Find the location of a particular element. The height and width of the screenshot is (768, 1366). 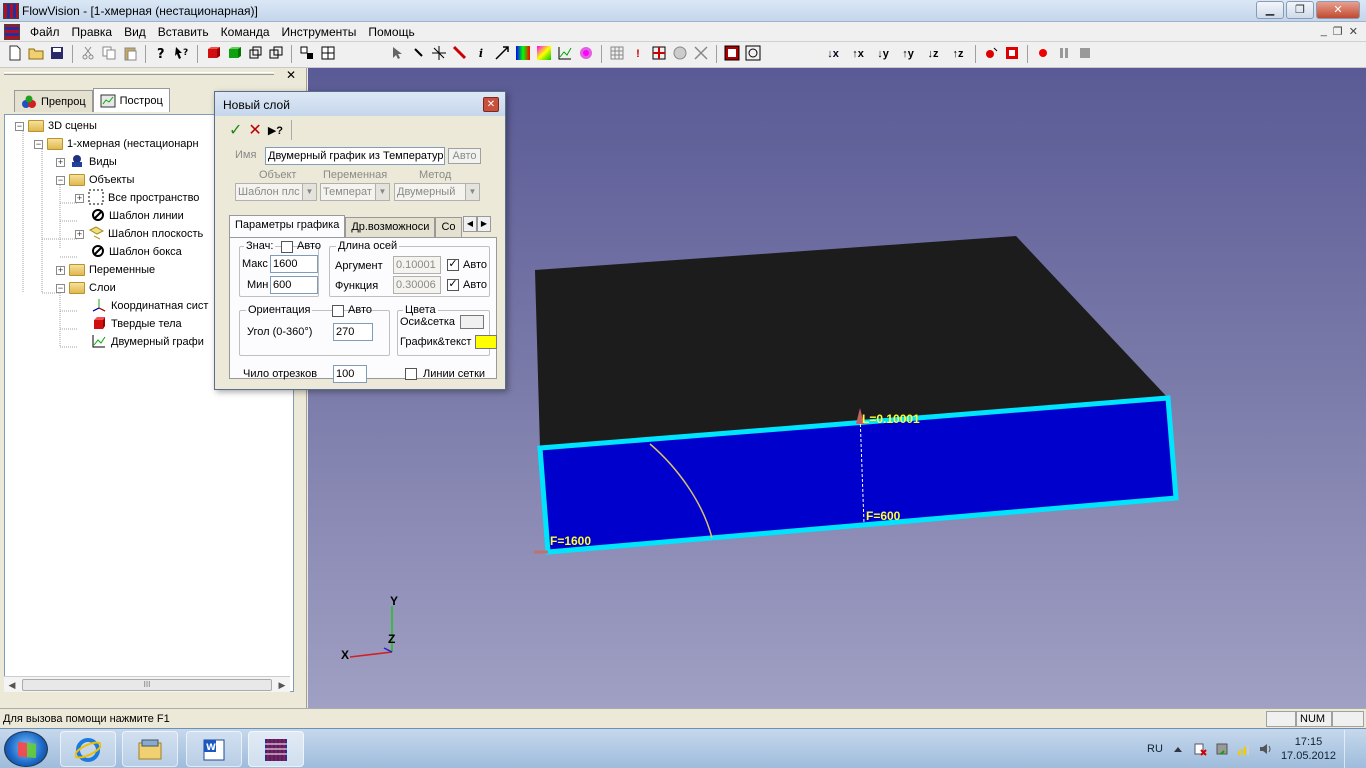

taskbar-ie-button is located at coordinates (88, 749).